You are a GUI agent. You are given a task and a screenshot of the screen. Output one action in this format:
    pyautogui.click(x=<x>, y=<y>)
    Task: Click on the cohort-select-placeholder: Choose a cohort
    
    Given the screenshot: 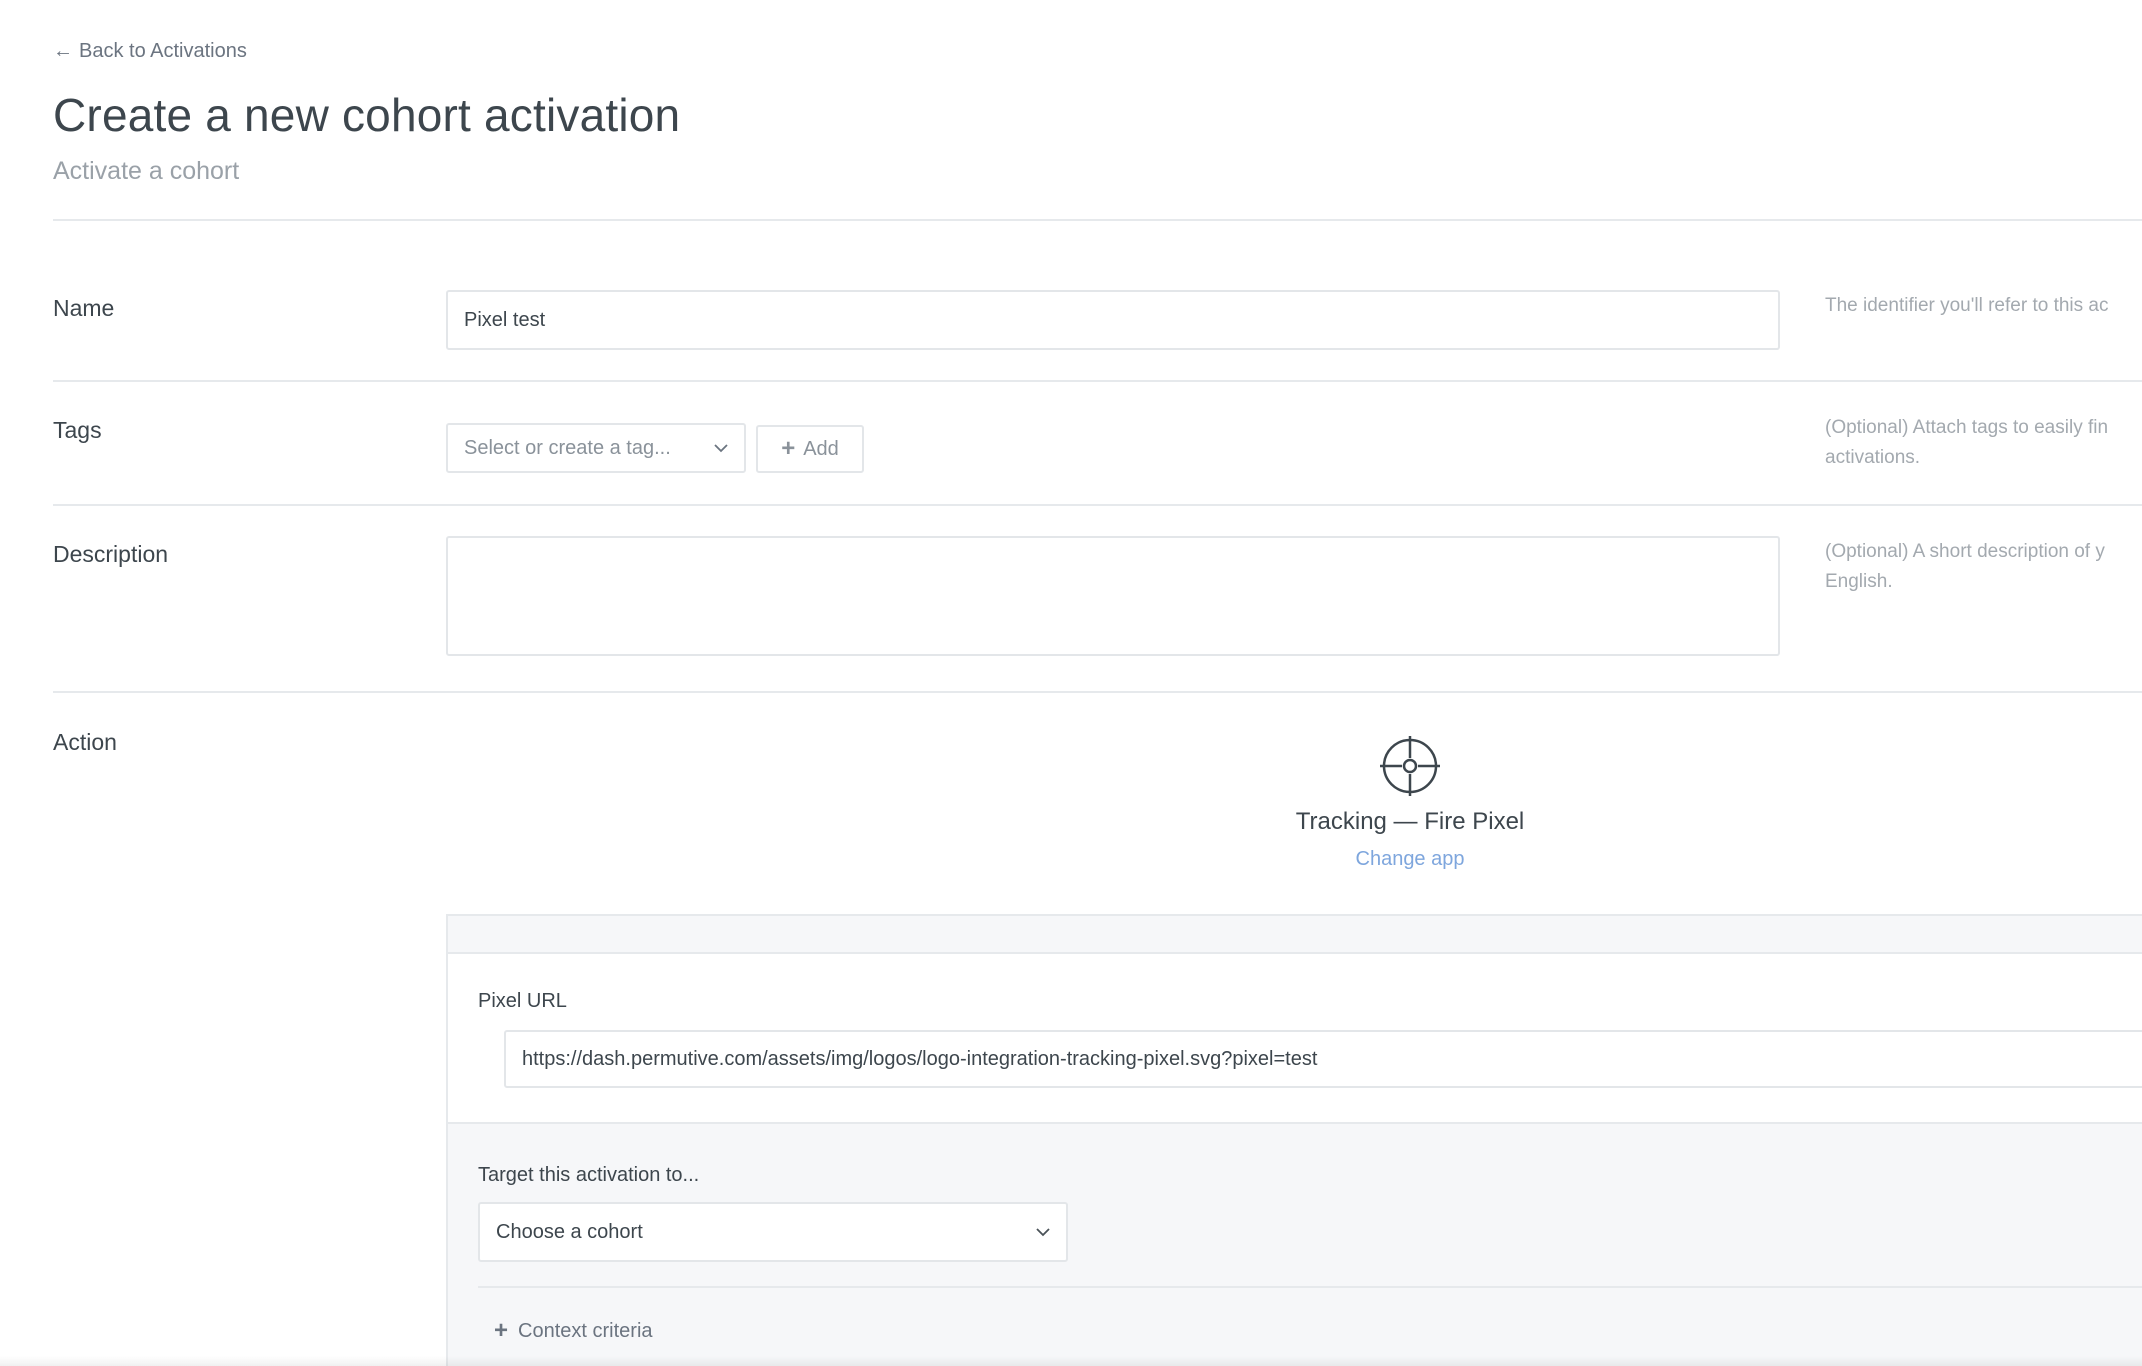 What is the action you would take?
    pyautogui.click(x=569, y=1231)
    